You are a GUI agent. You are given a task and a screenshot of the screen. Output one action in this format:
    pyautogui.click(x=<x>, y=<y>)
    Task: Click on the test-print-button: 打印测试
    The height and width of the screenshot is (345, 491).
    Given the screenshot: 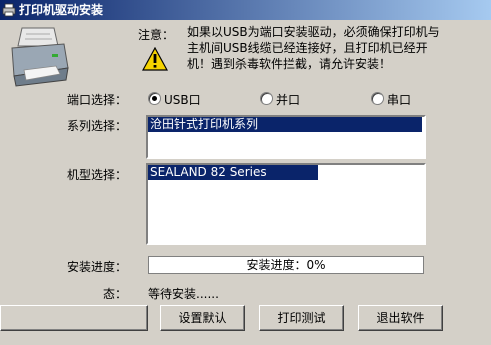 What is the action you would take?
    pyautogui.click(x=301, y=318)
    